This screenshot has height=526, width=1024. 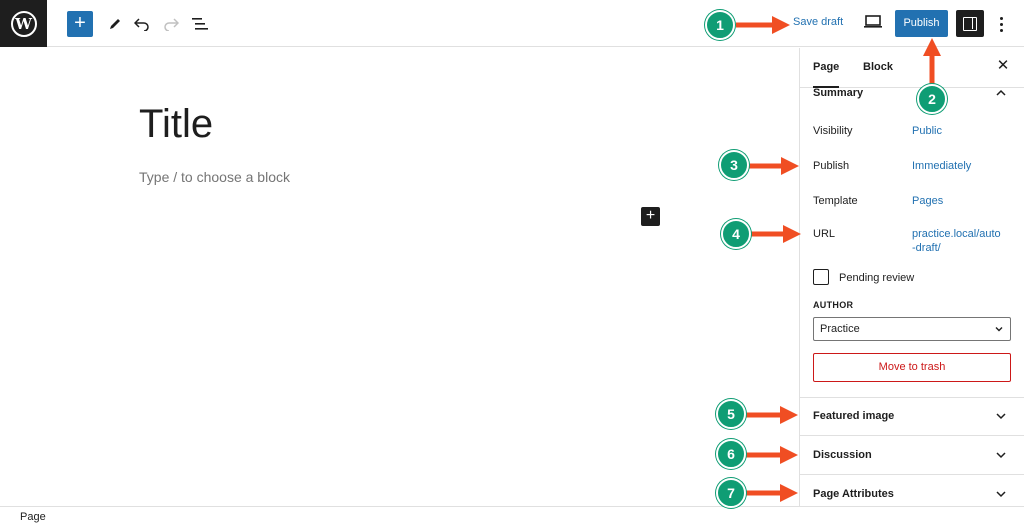 I want to click on pencil-icon, so click(x=115, y=24).